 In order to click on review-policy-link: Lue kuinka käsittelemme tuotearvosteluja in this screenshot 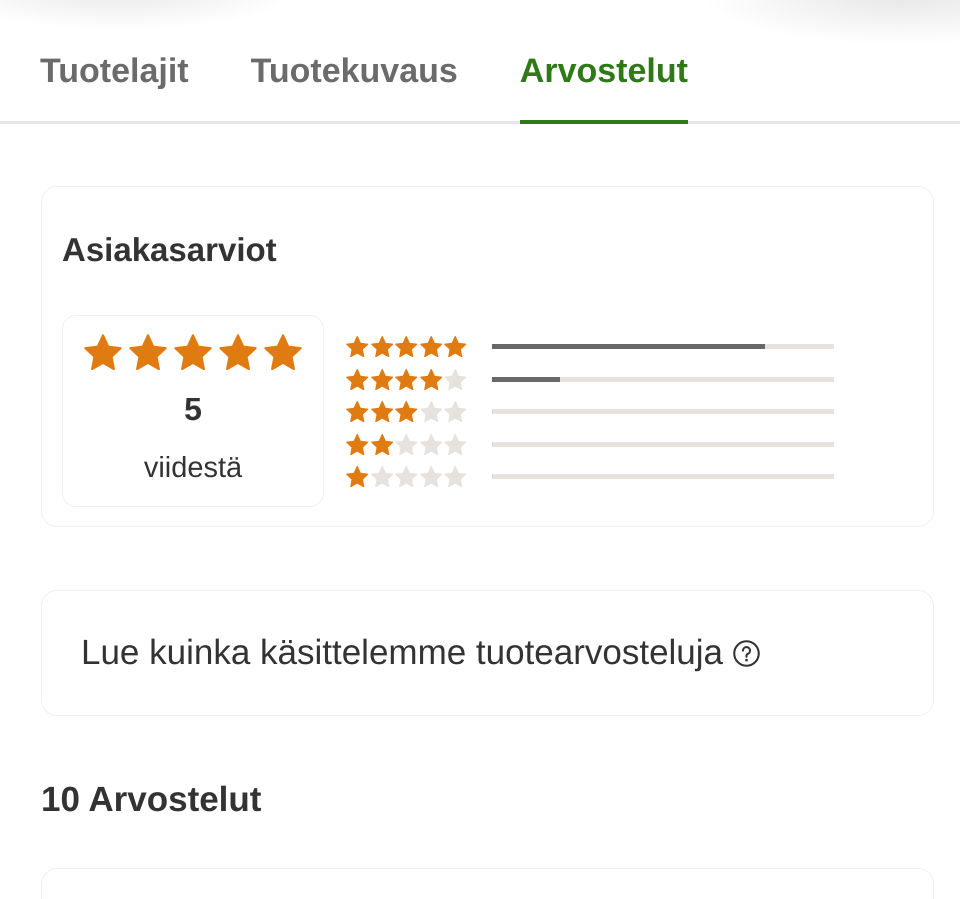, I will do `click(487, 653)`.